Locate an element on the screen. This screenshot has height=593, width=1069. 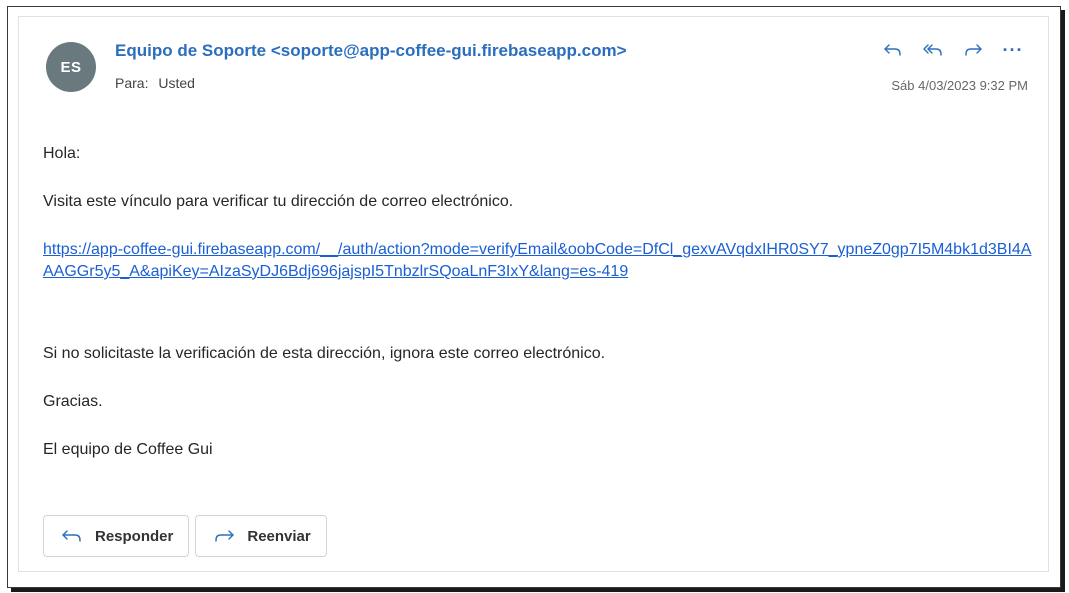
avatar: ES is located at coordinates (71, 67).